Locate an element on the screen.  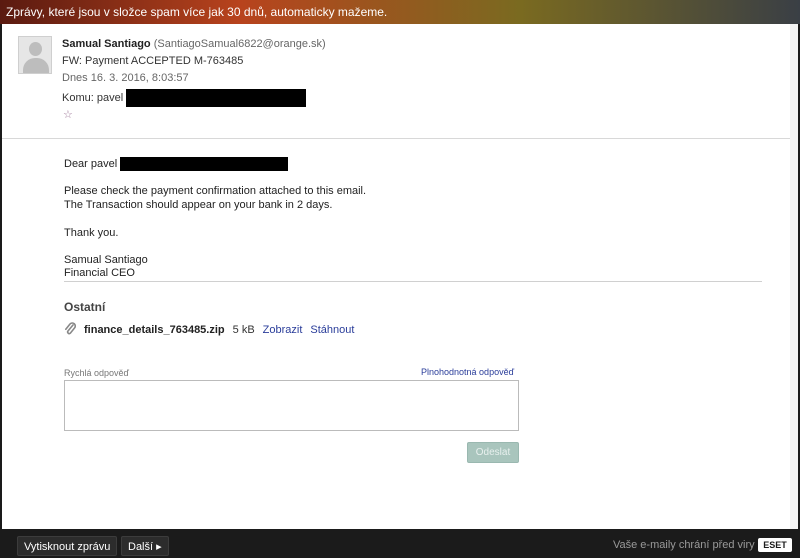
signature-title: Financial CEO is located at coordinates (99, 273).